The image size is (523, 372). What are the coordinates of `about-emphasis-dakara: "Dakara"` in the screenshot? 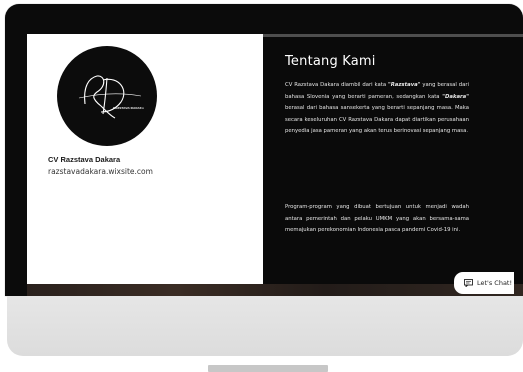 It's located at (455, 96).